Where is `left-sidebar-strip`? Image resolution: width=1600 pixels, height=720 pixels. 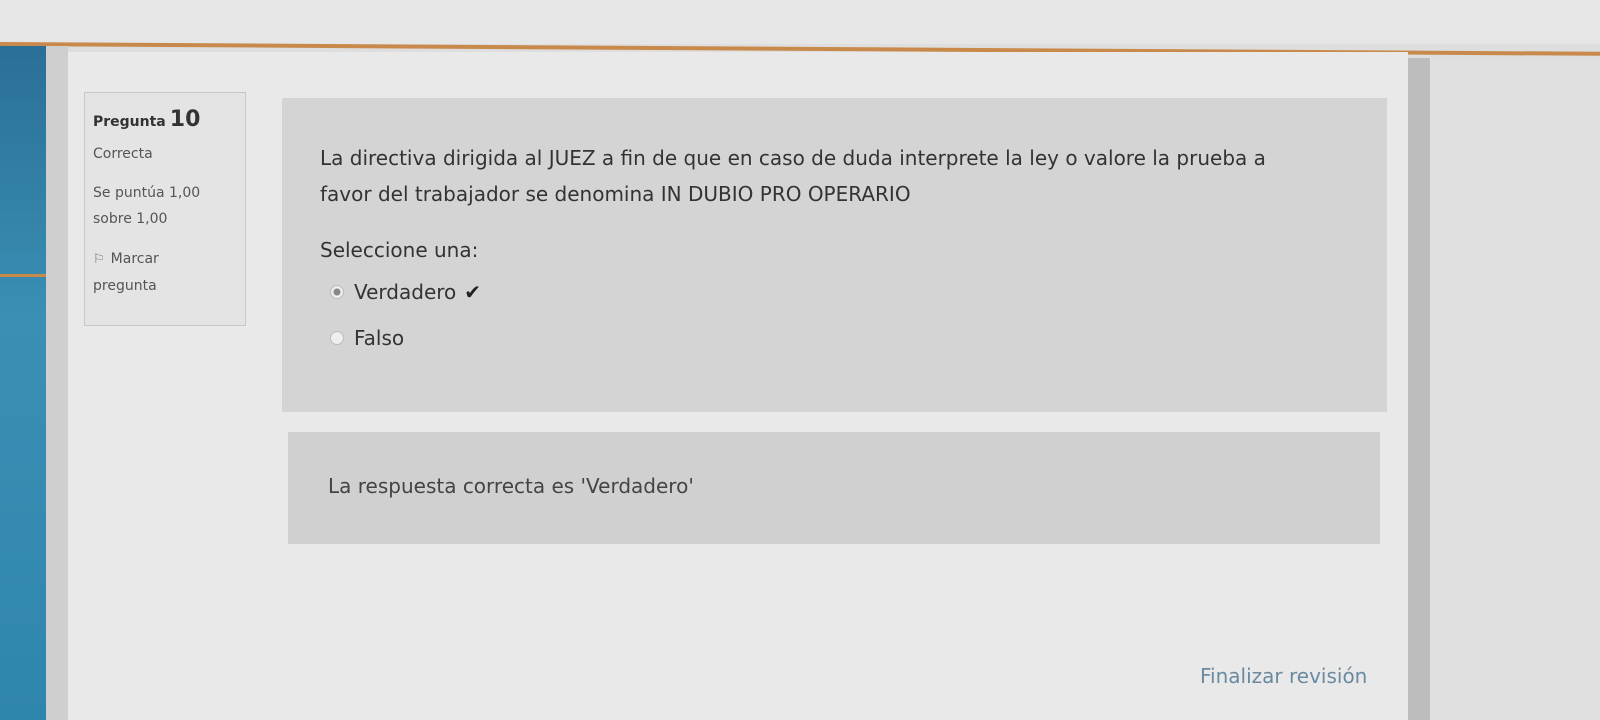 left-sidebar-strip is located at coordinates (23, 383).